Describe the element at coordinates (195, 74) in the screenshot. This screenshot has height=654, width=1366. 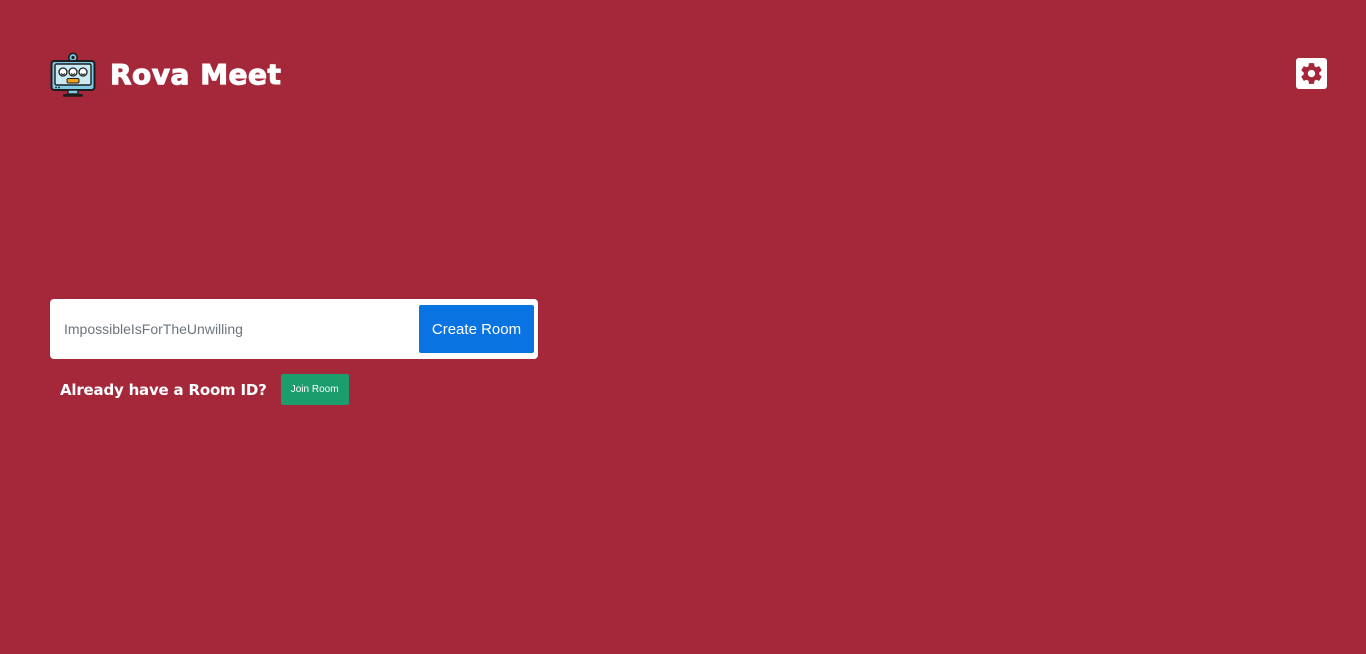
I see `app-name: Rova Meet` at that location.